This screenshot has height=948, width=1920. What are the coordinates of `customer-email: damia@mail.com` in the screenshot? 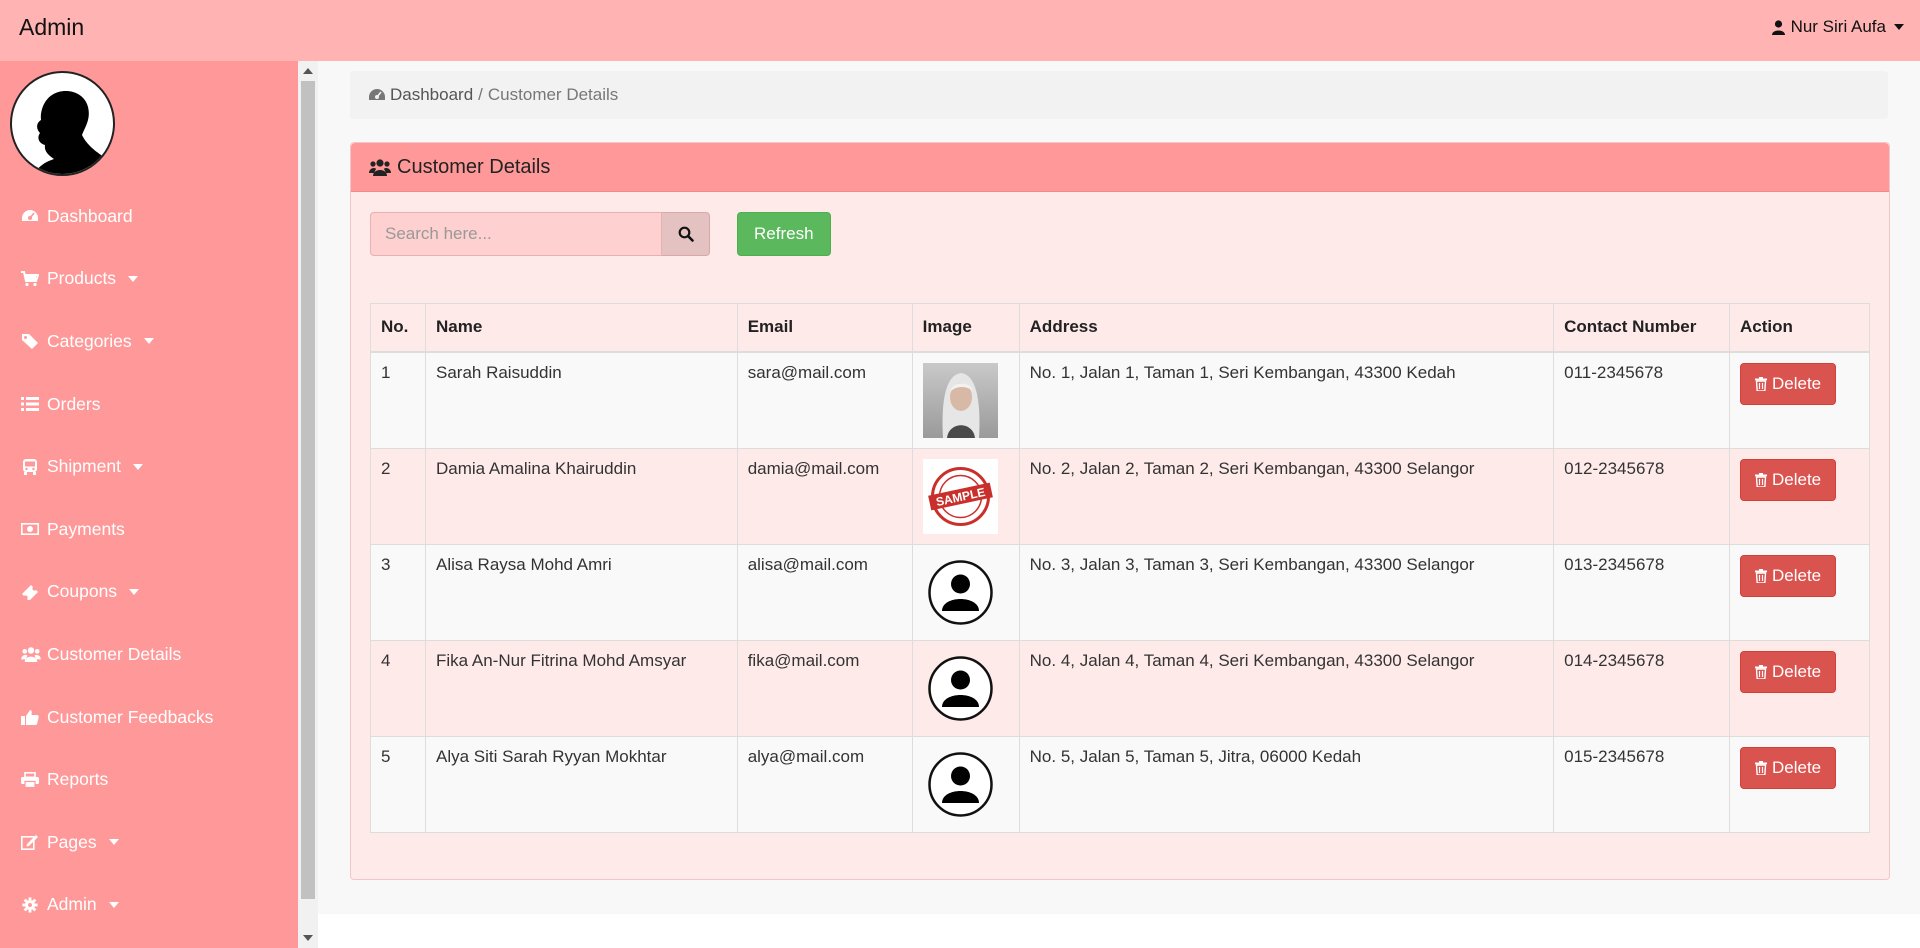 It's located at (824, 496).